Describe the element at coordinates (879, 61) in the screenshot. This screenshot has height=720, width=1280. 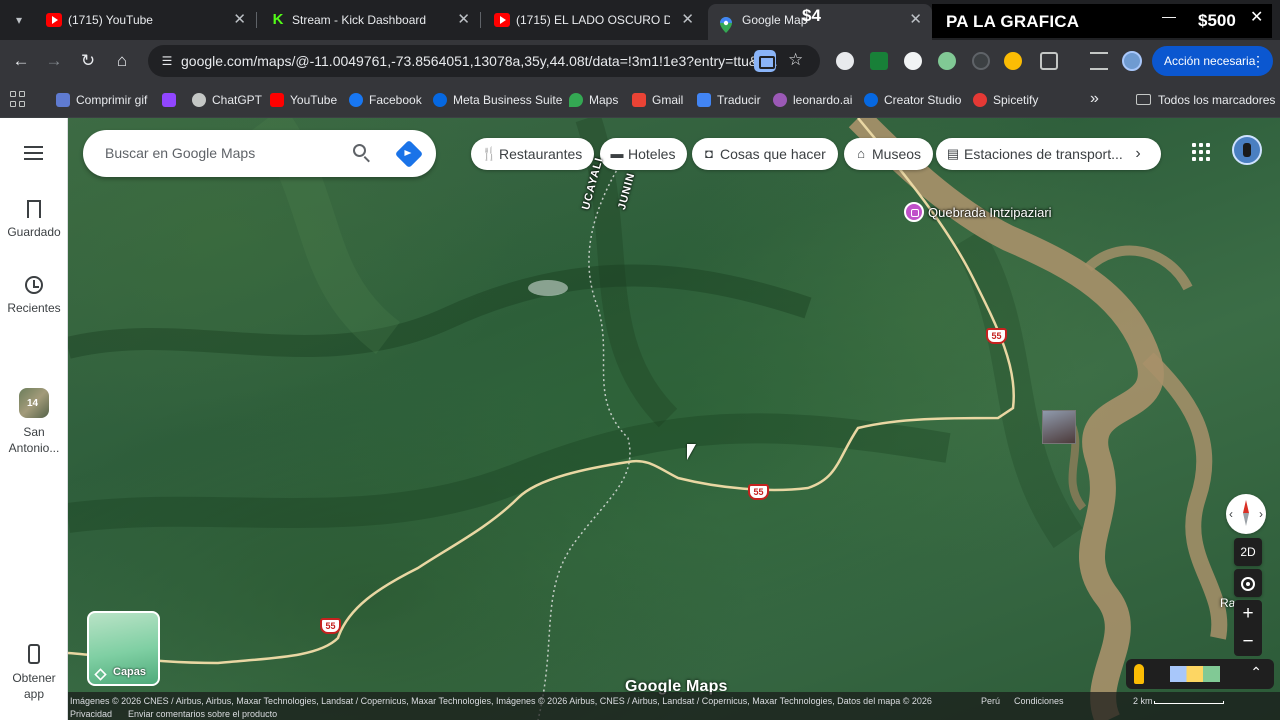
I see `extension-download-icon` at that location.